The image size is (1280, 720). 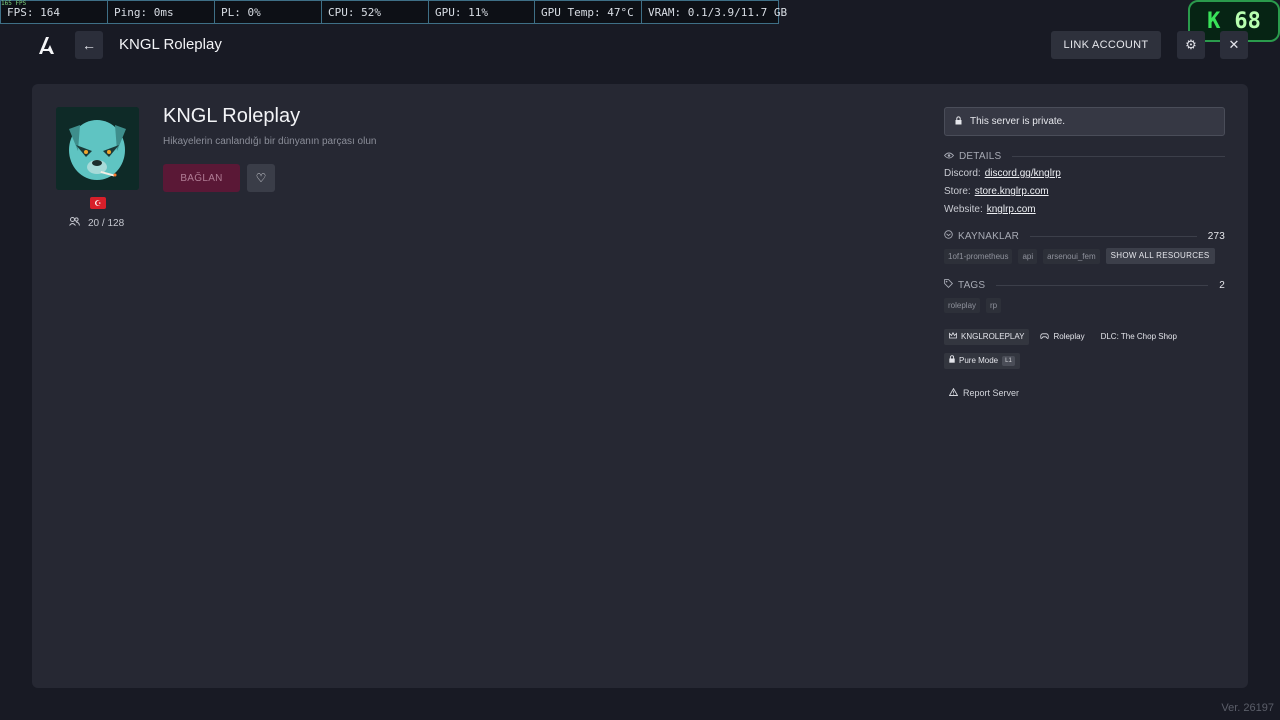 I want to click on dlc-badge: DLC: The Chop Shop, so click(x=1138, y=336).